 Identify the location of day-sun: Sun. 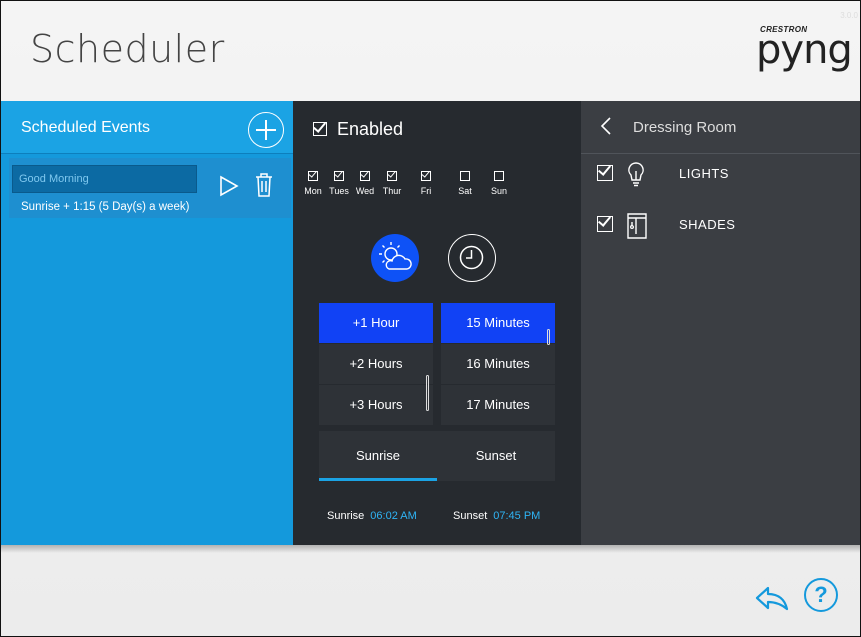
(499, 183).